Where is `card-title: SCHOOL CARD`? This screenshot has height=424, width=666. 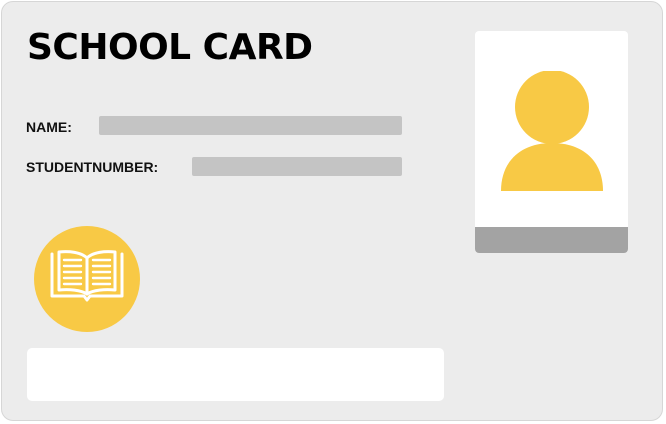 card-title: SCHOOL CARD is located at coordinates (170, 47).